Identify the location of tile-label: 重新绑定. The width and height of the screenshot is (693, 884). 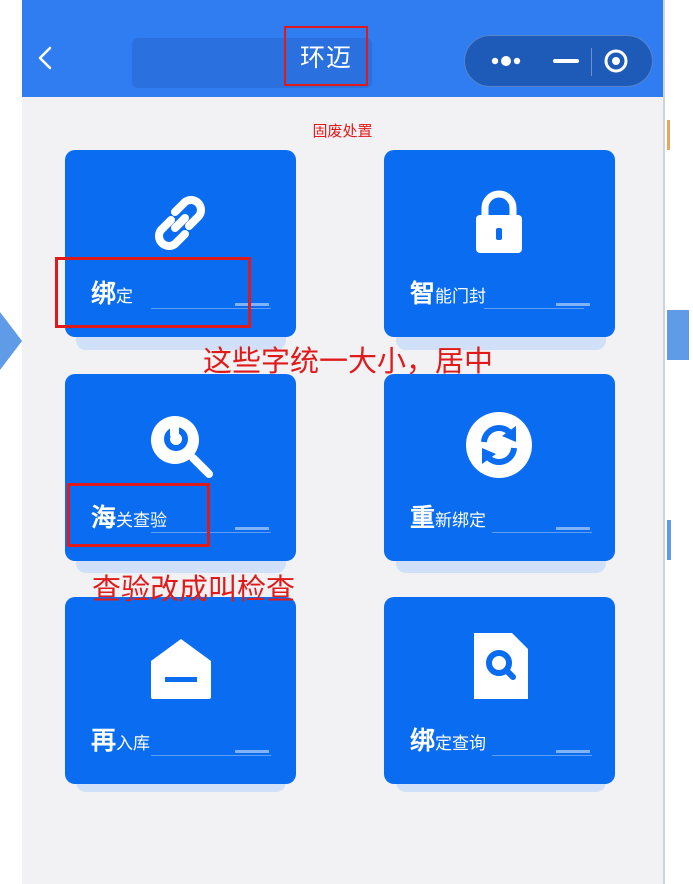
(448, 516).